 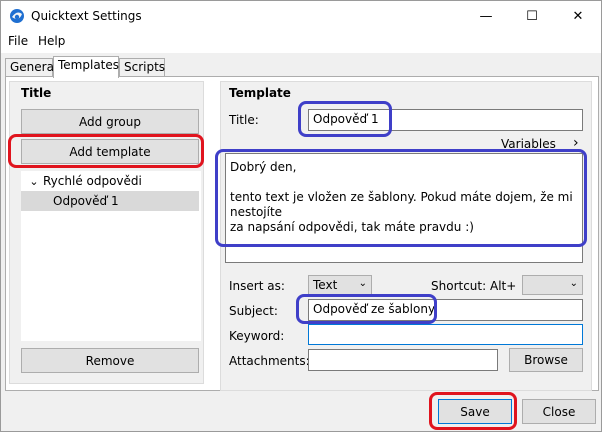 I want to click on close-window-button: ✕, so click(x=578, y=16).